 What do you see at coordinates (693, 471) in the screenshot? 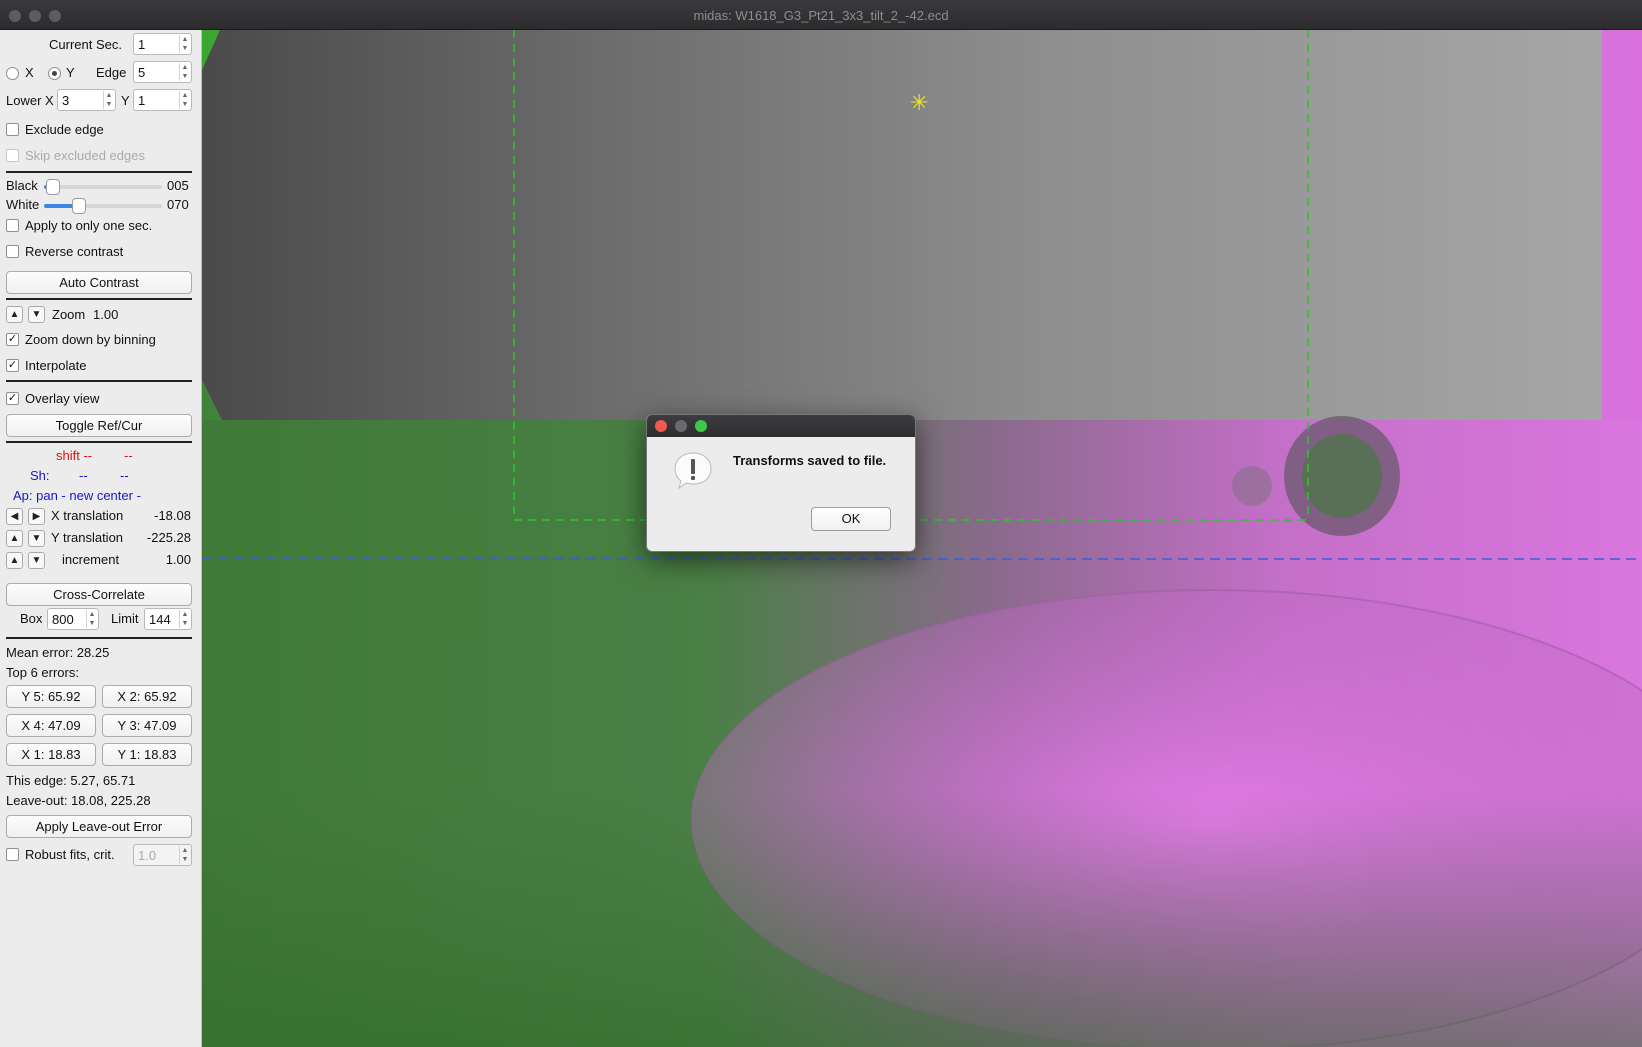
I see `exclamation-icon` at bounding box center [693, 471].